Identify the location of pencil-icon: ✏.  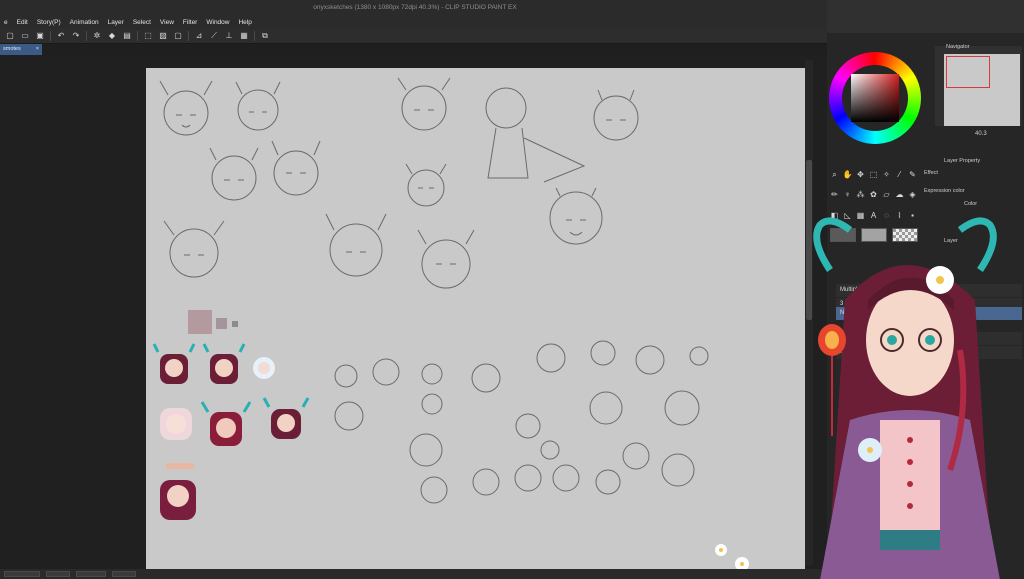
(834, 195).